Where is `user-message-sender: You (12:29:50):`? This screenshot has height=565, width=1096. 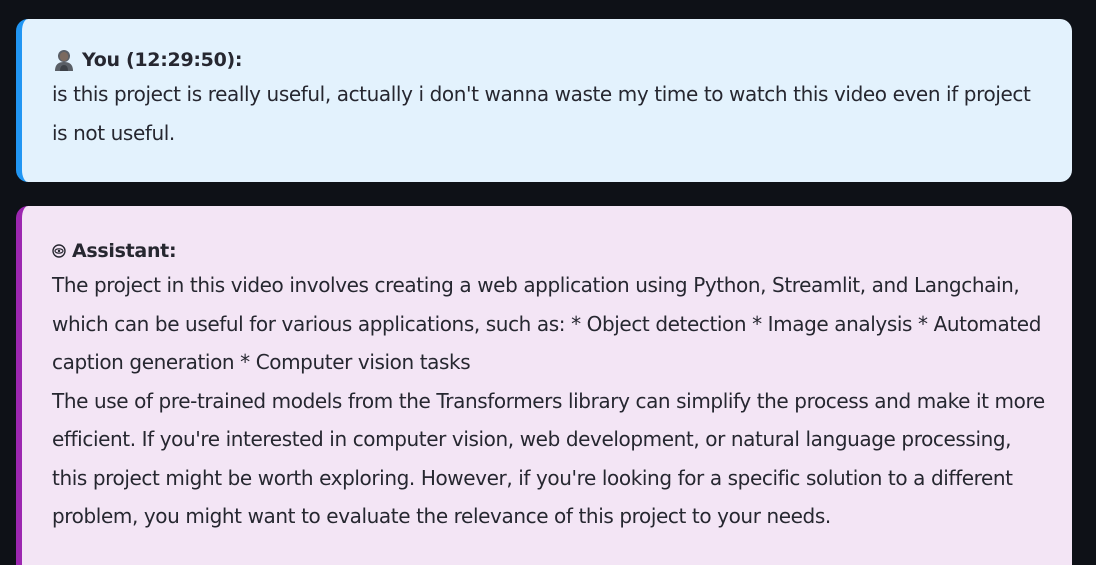 user-message-sender: You (12:29:50): is located at coordinates (162, 60).